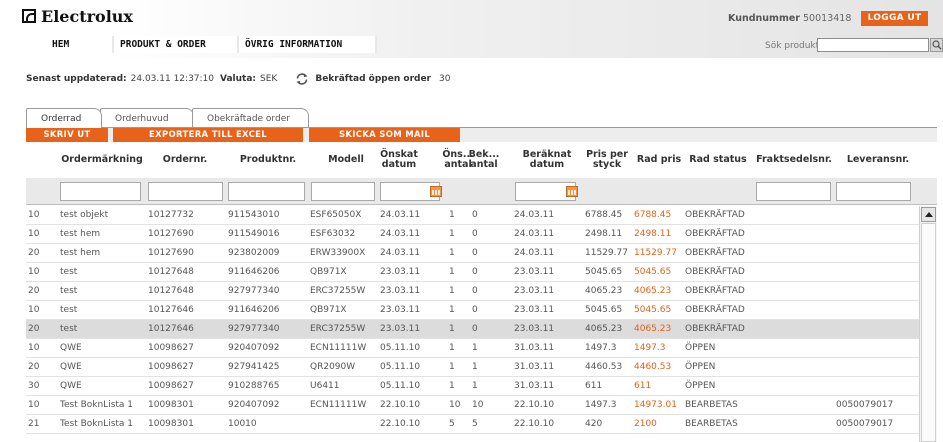 This screenshot has height=442, width=943. Describe the element at coordinates (302, 79) in the screenshot. I see `refresh-icon` at that location.